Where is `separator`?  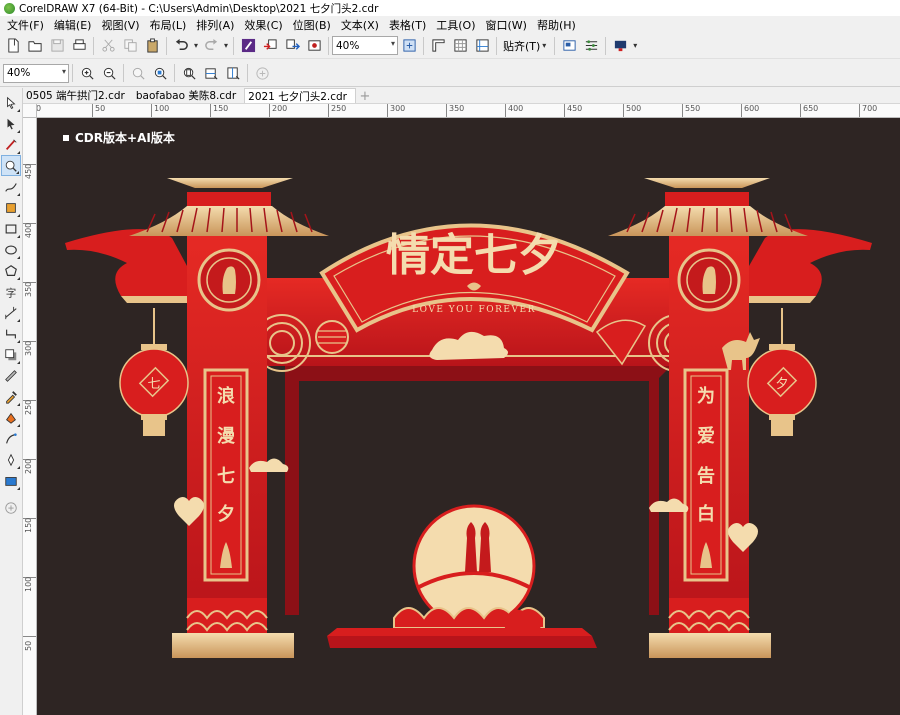 separator is located at coordinates (423, 45).